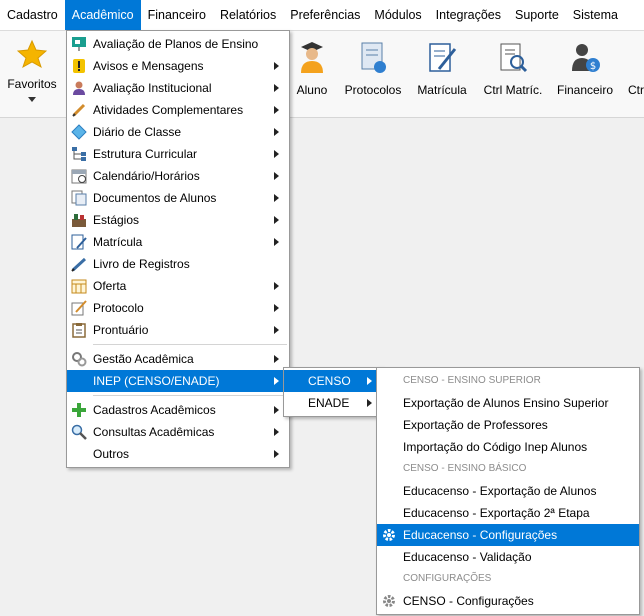 This screenshot has width=644, height=616. What do you see at coordinates (329, 403) in the screenshot?
I see `menu-item-label: ENADE` at bounding box center [329, 403].